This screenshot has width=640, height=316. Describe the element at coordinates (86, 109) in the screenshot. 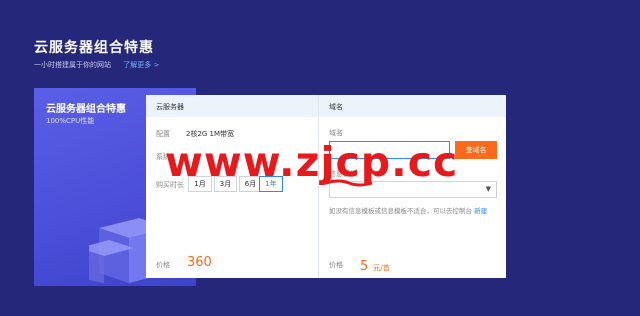

I see `promo-title: 云服务器组合特惠` at that location.